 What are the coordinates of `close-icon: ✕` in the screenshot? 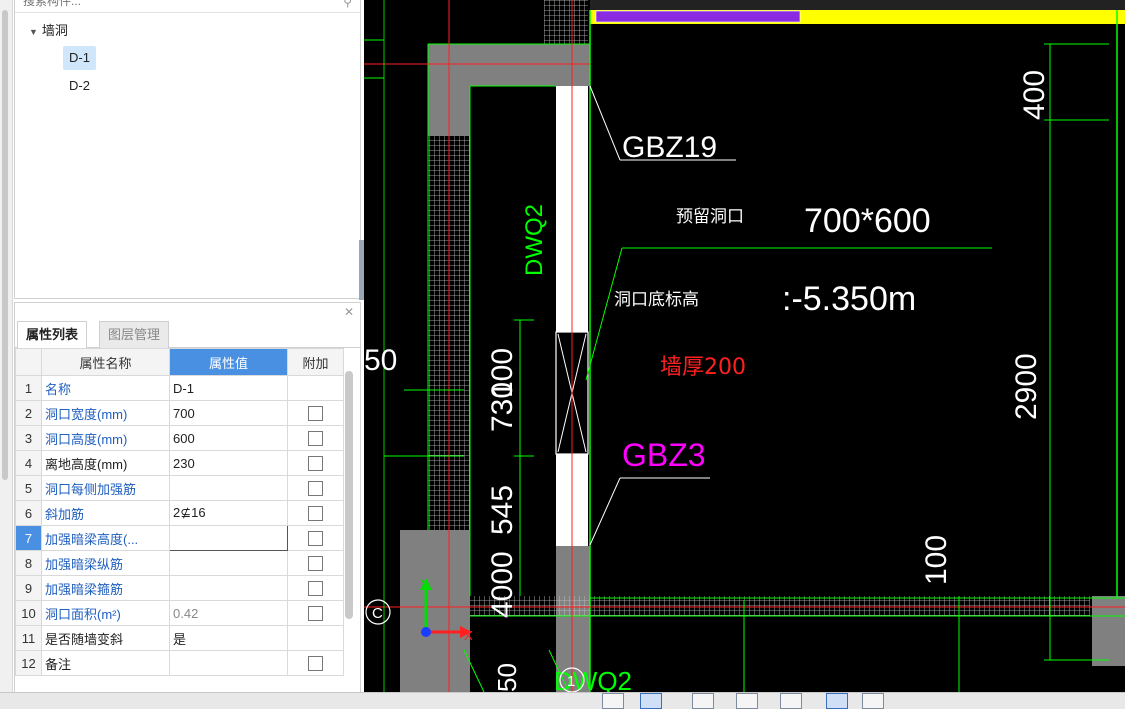 It's located at (349, 312).